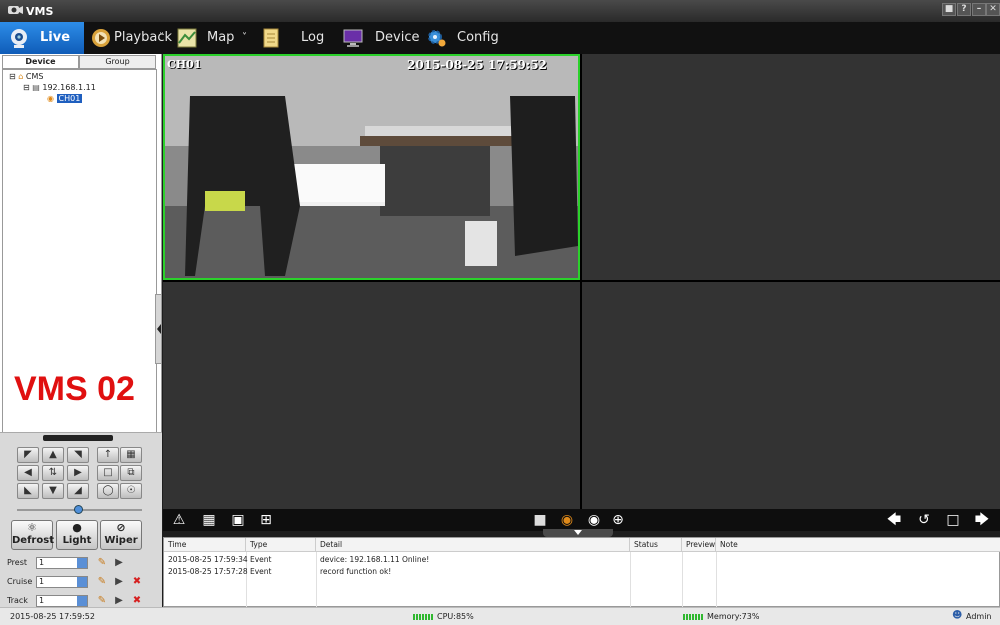 The width and height of the screenshot is (1000, 625). Describe the element at coordinates (953, 520) in the screenshot. I see `window-icon: □` at that location.